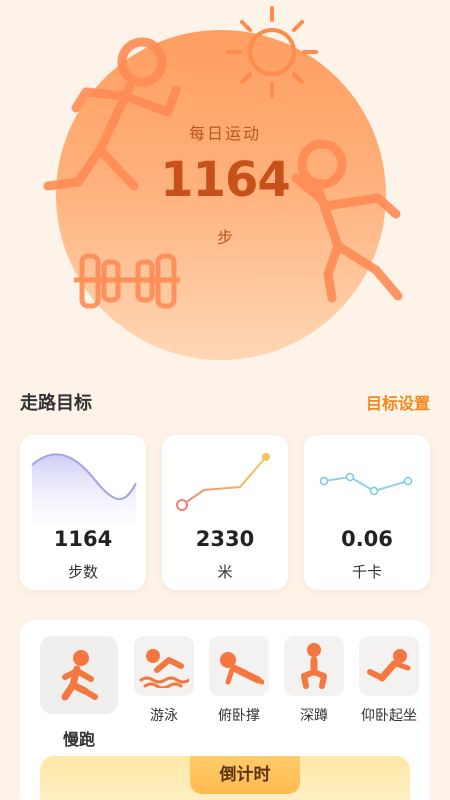 The width and height of the screenshot is (450, 800). What do you see at coordinates (389, 716) in the screenshot?
I see `exercise-label: 仰卧起坐` at bounding box center [389, 716].